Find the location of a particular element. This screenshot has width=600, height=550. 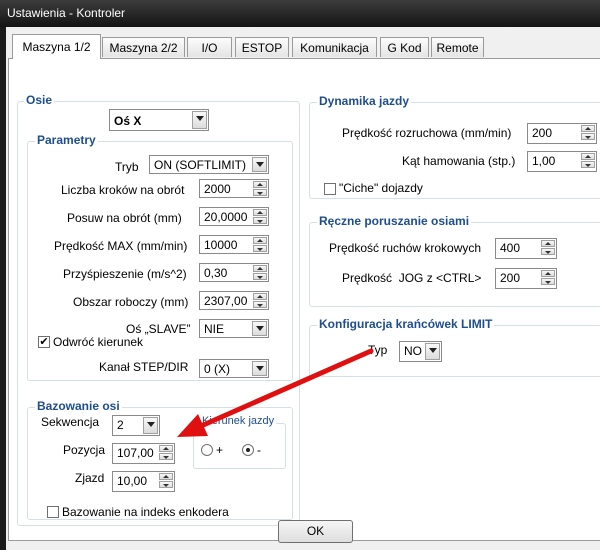

tab-maszyna-2: Maszyna 2/2 is located at coordinates (143, 47).